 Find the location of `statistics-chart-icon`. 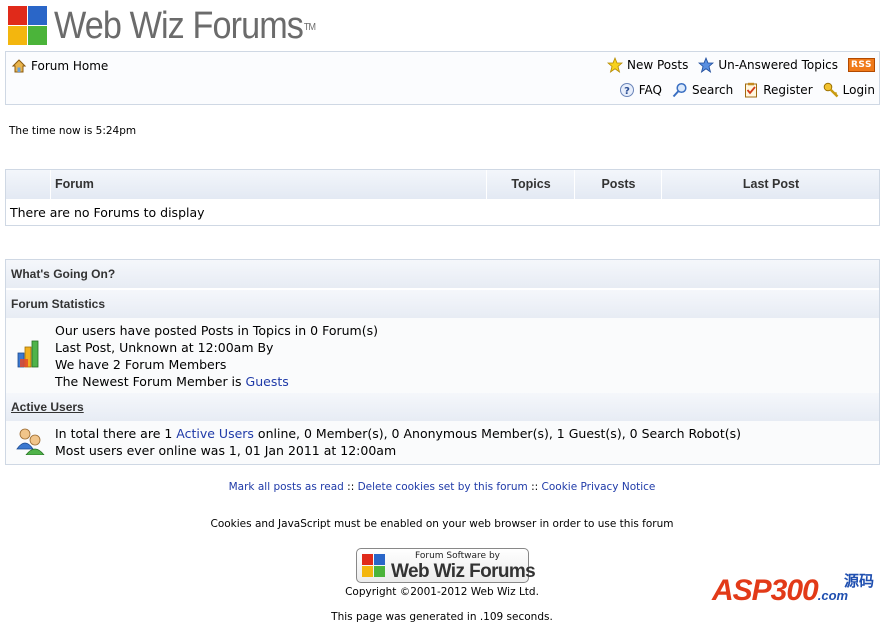

statistics-chart-icon is located at coordinates (28, 354).